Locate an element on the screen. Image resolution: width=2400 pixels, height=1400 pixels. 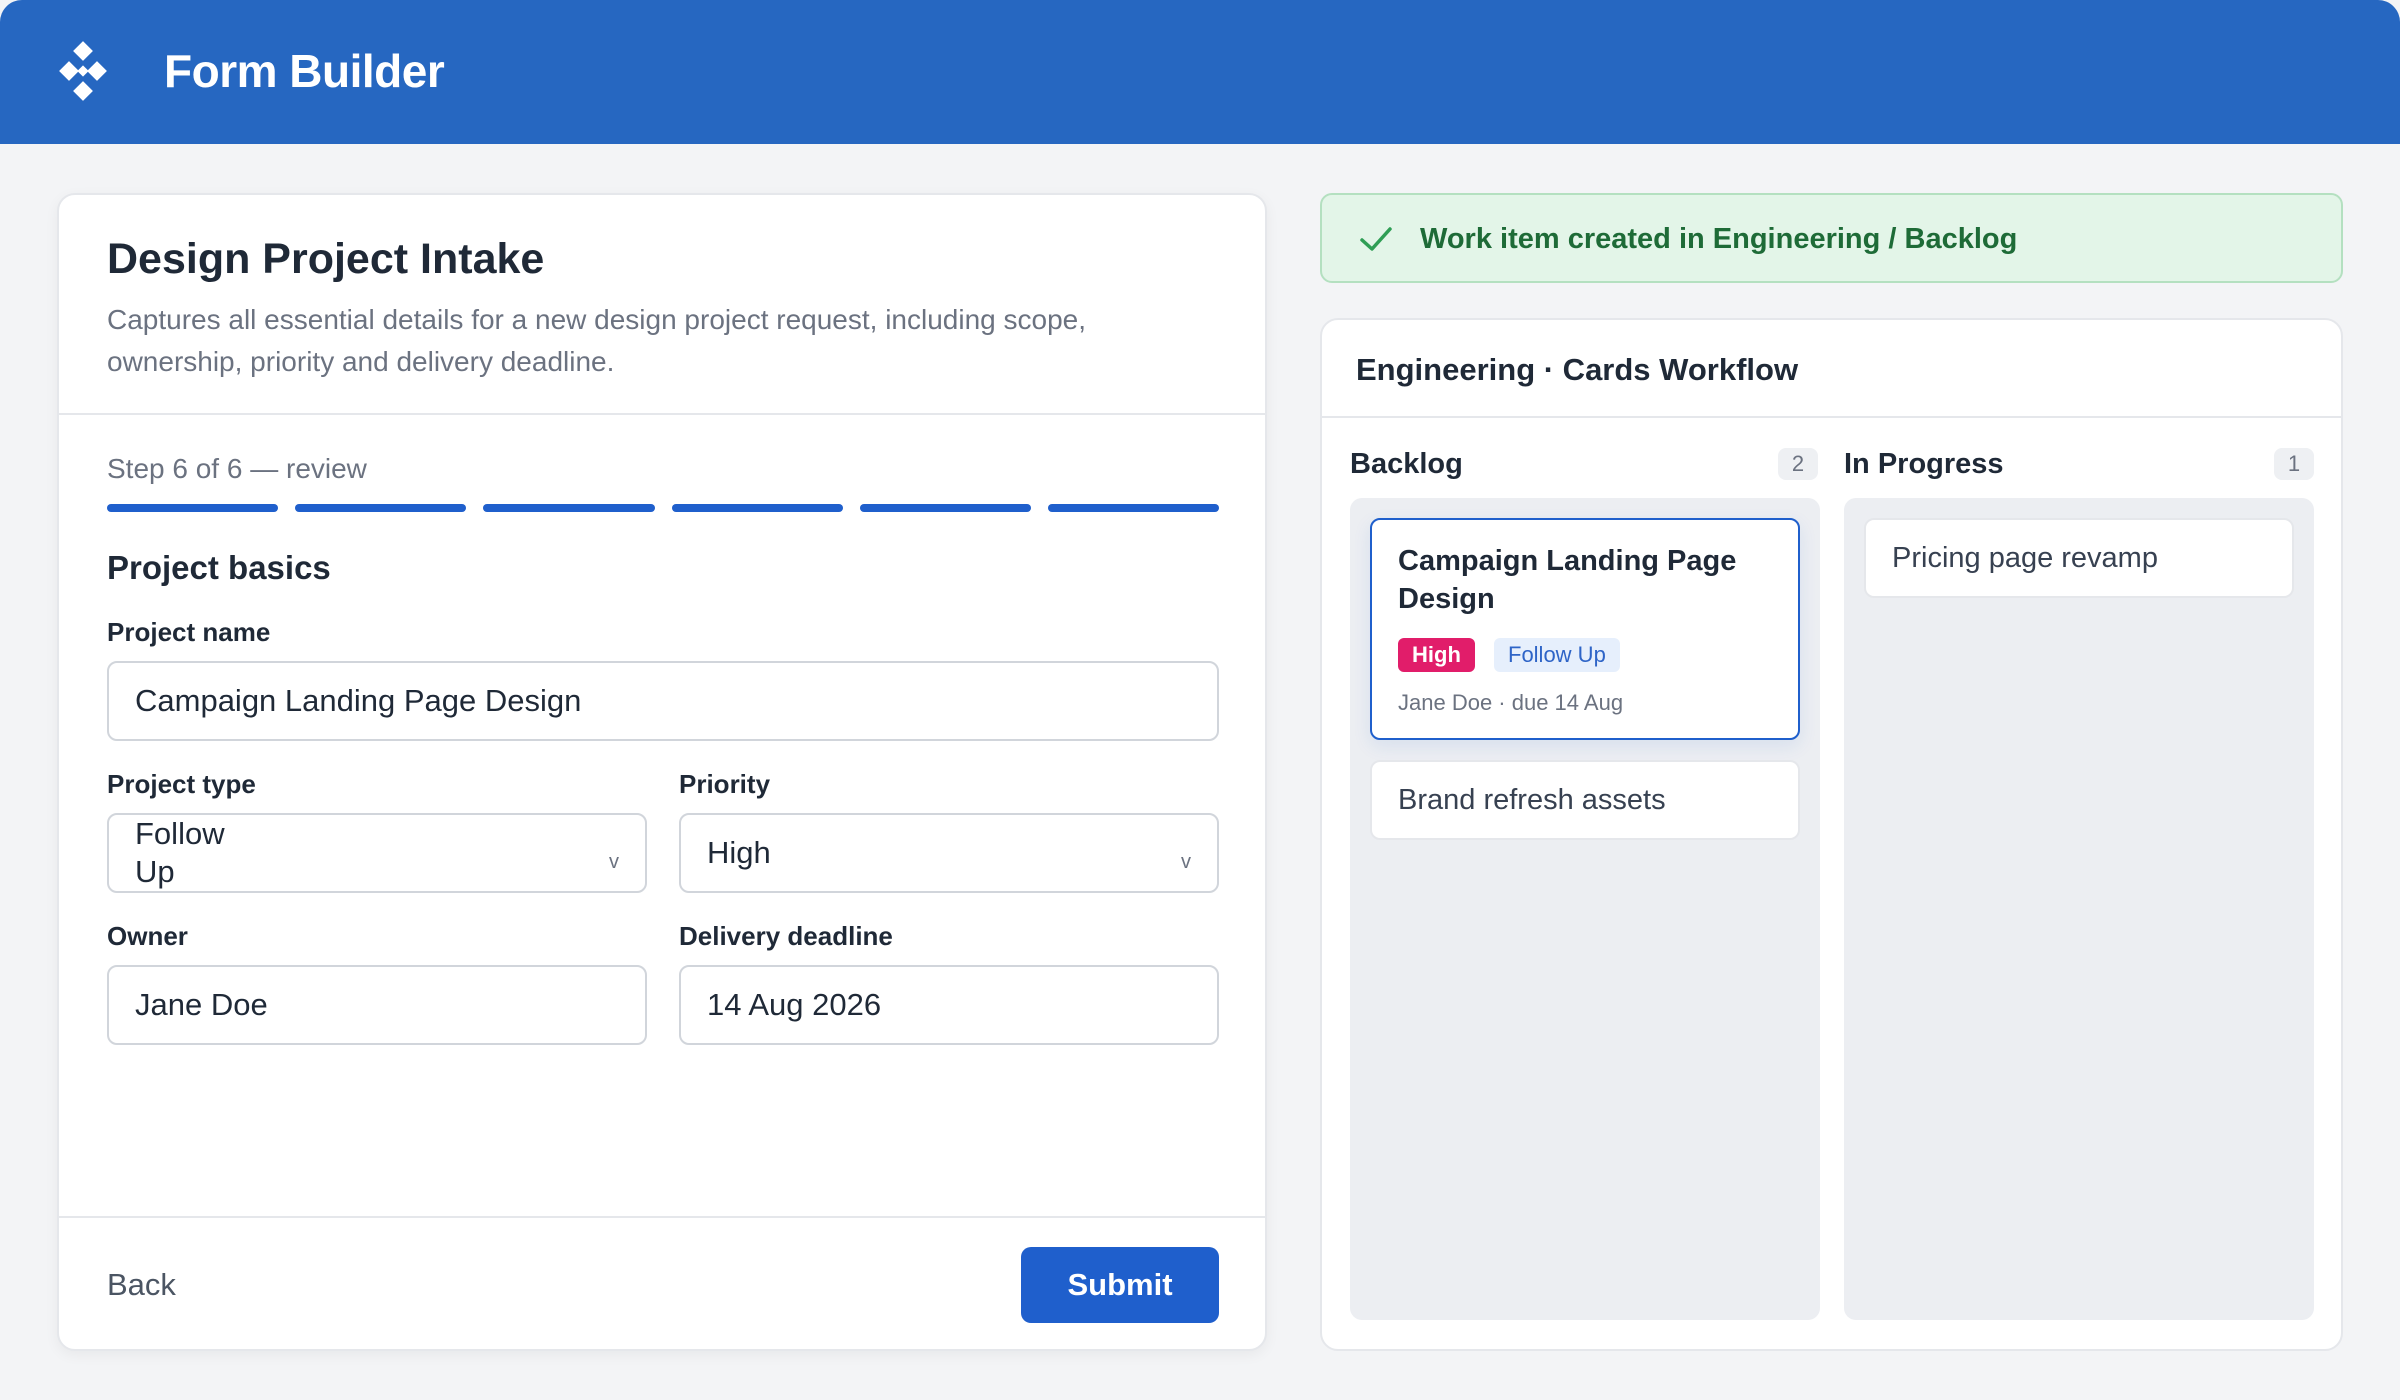
project-name-value: Campaign Landing Page Design is located at coordinates (358, 700).